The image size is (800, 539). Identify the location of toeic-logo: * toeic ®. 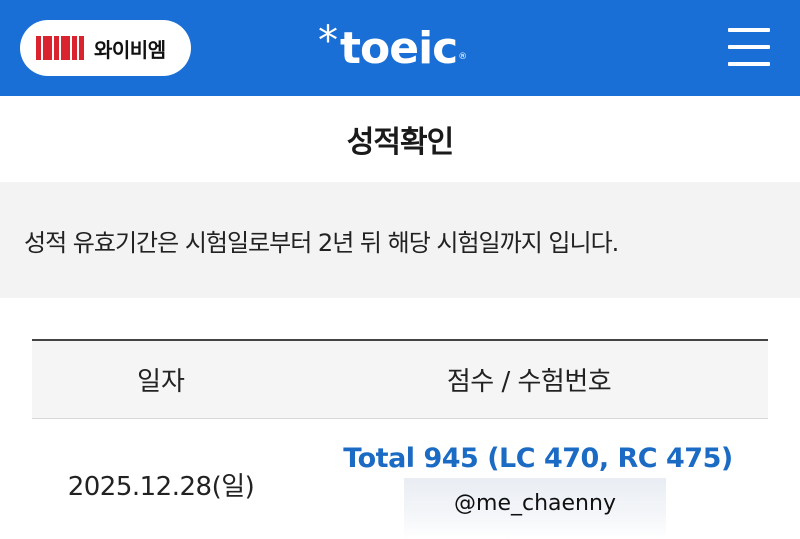
(392, 48).